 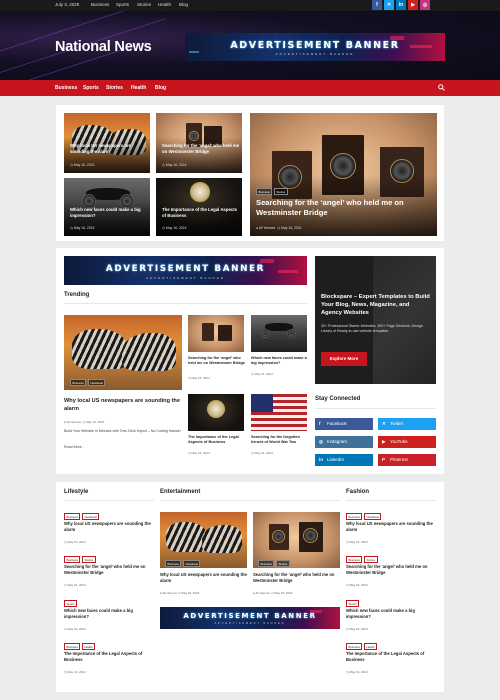 What do you see at coordinates (138, 88) in the screenshot?
I see `nav-item-health: Health` at bounding box center [138, 88].